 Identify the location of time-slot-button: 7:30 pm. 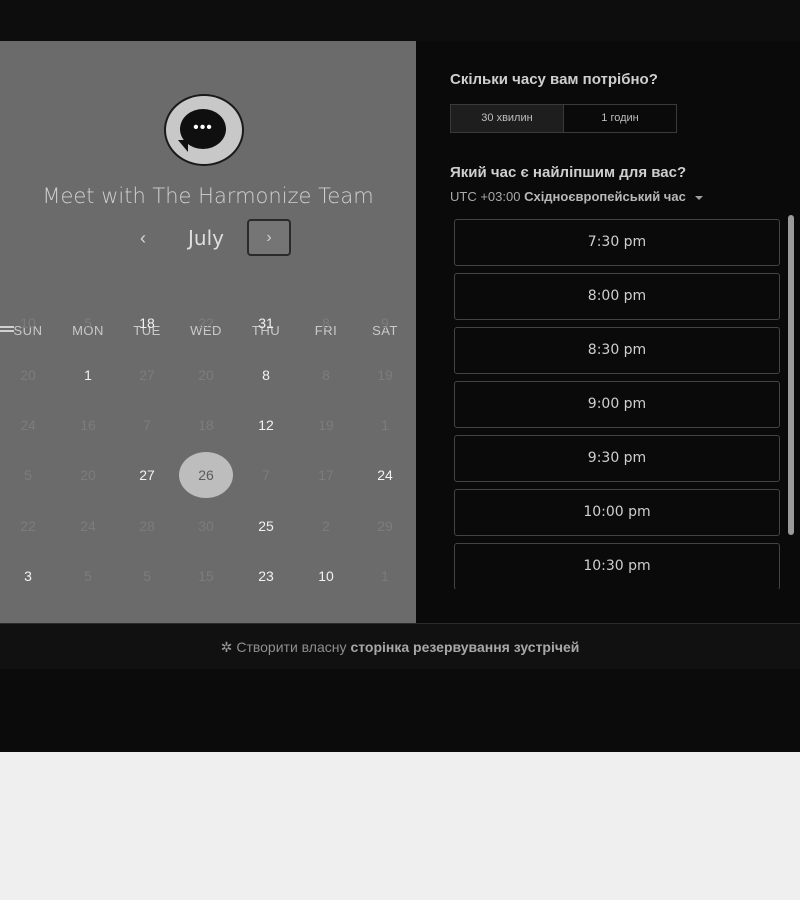
(617, 242).